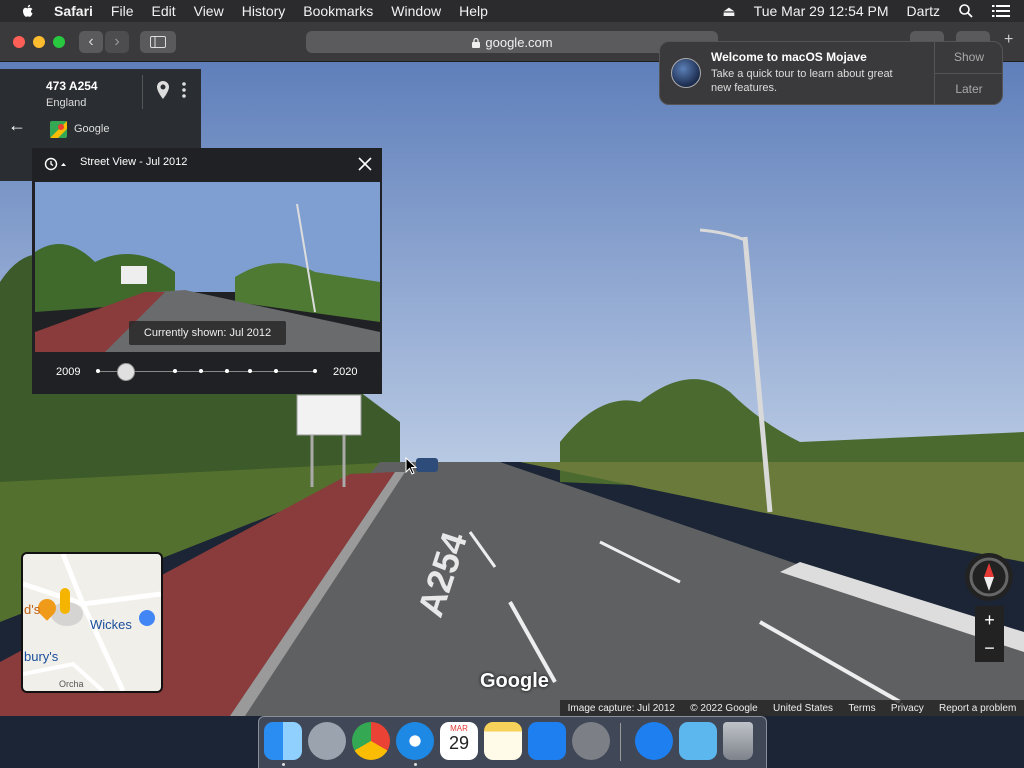  I want to click on chevron-right-icon: ›, so click(117, 41).